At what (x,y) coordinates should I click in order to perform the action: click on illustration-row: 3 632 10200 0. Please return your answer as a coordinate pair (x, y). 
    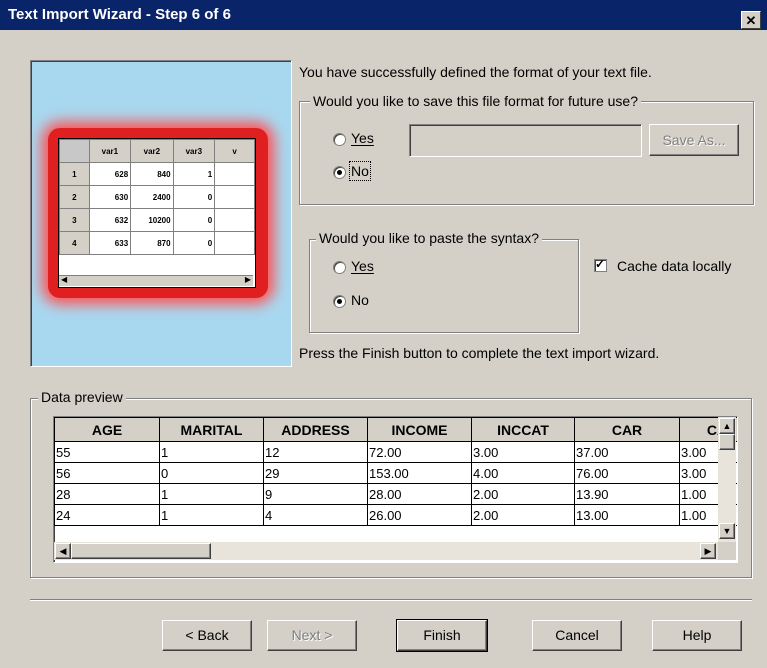
    Looking at the image, I should click on (157, 220).